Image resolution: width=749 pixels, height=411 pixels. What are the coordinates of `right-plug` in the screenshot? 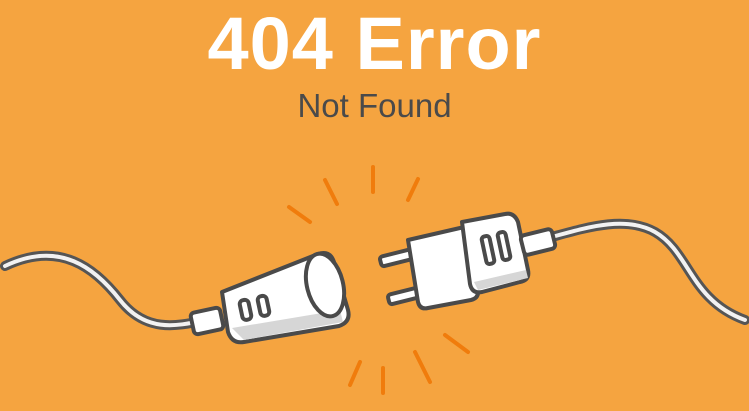 It's located at (468, 261).